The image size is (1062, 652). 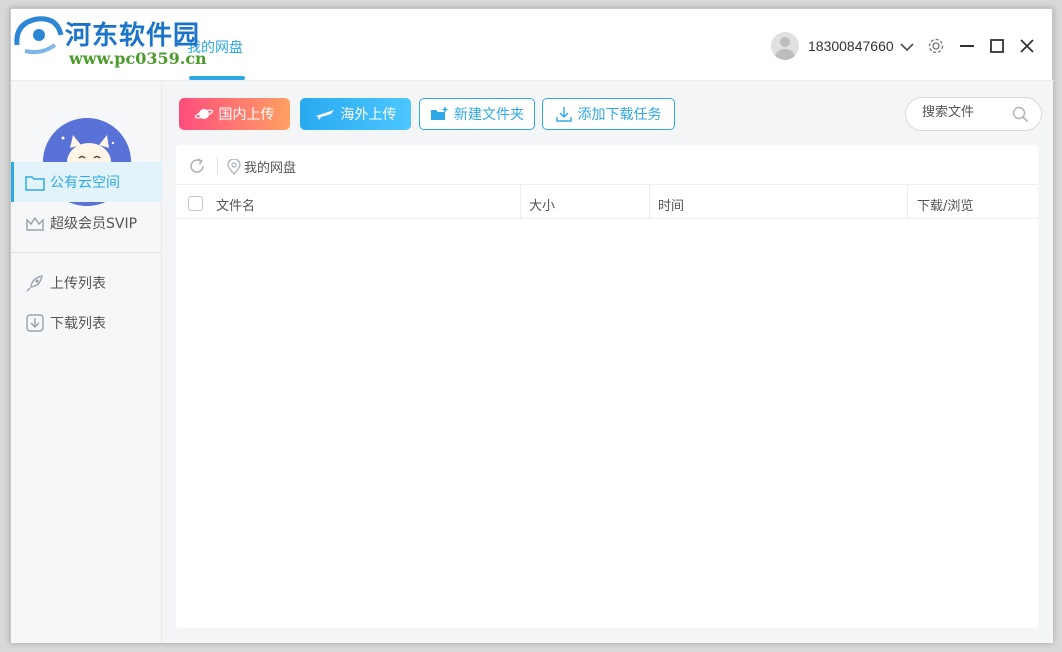 What do you see at coordinates (78, 324) in the screenshot?
I see `sidebar-item-label: 下载列表` at bounding box center [78, 324].